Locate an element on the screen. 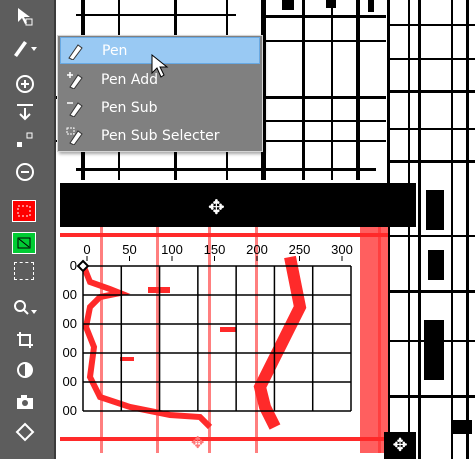  x-tick-label: 300 is located at coordinates (342, 249).